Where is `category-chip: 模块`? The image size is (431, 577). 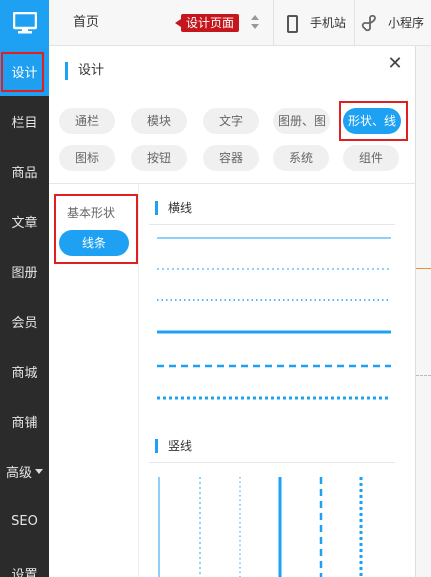
category-chip: 模块 is located at coordinates (159, 121).